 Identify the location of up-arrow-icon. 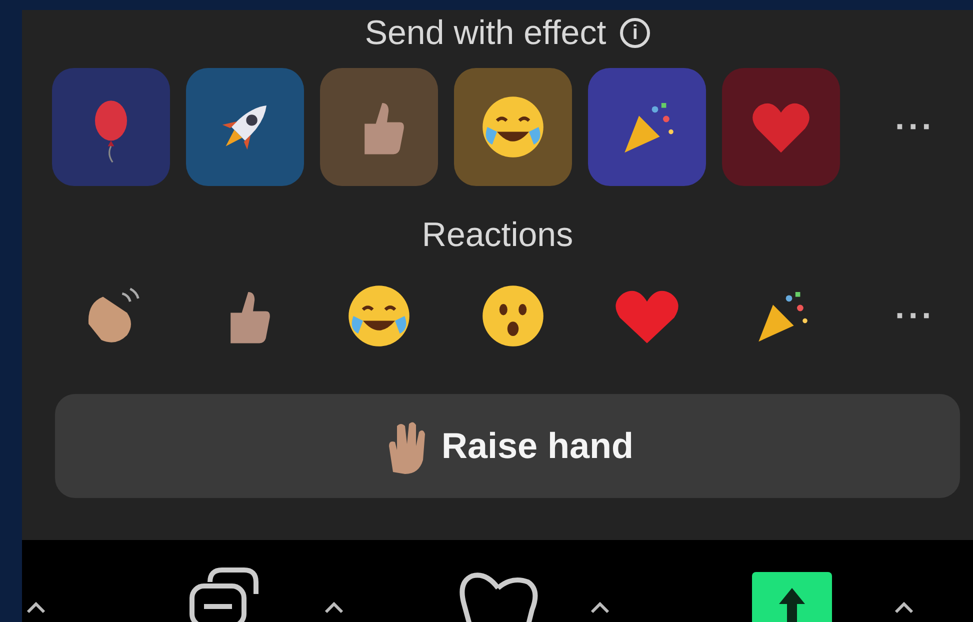
(792, 604).